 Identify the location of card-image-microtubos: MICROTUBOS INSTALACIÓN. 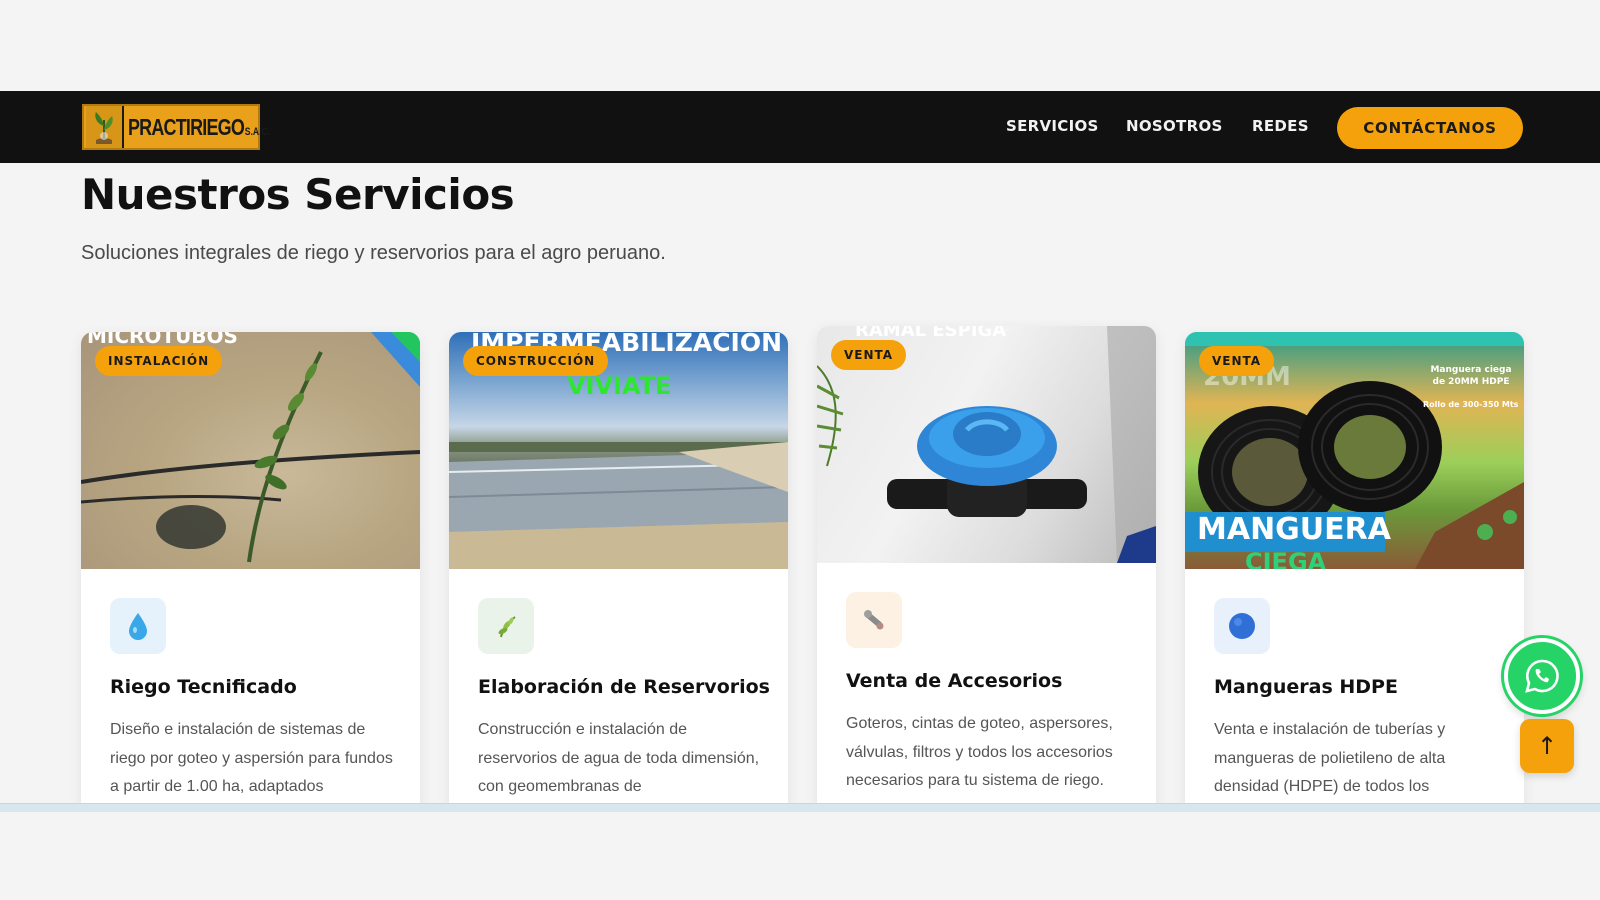
(250, 450).